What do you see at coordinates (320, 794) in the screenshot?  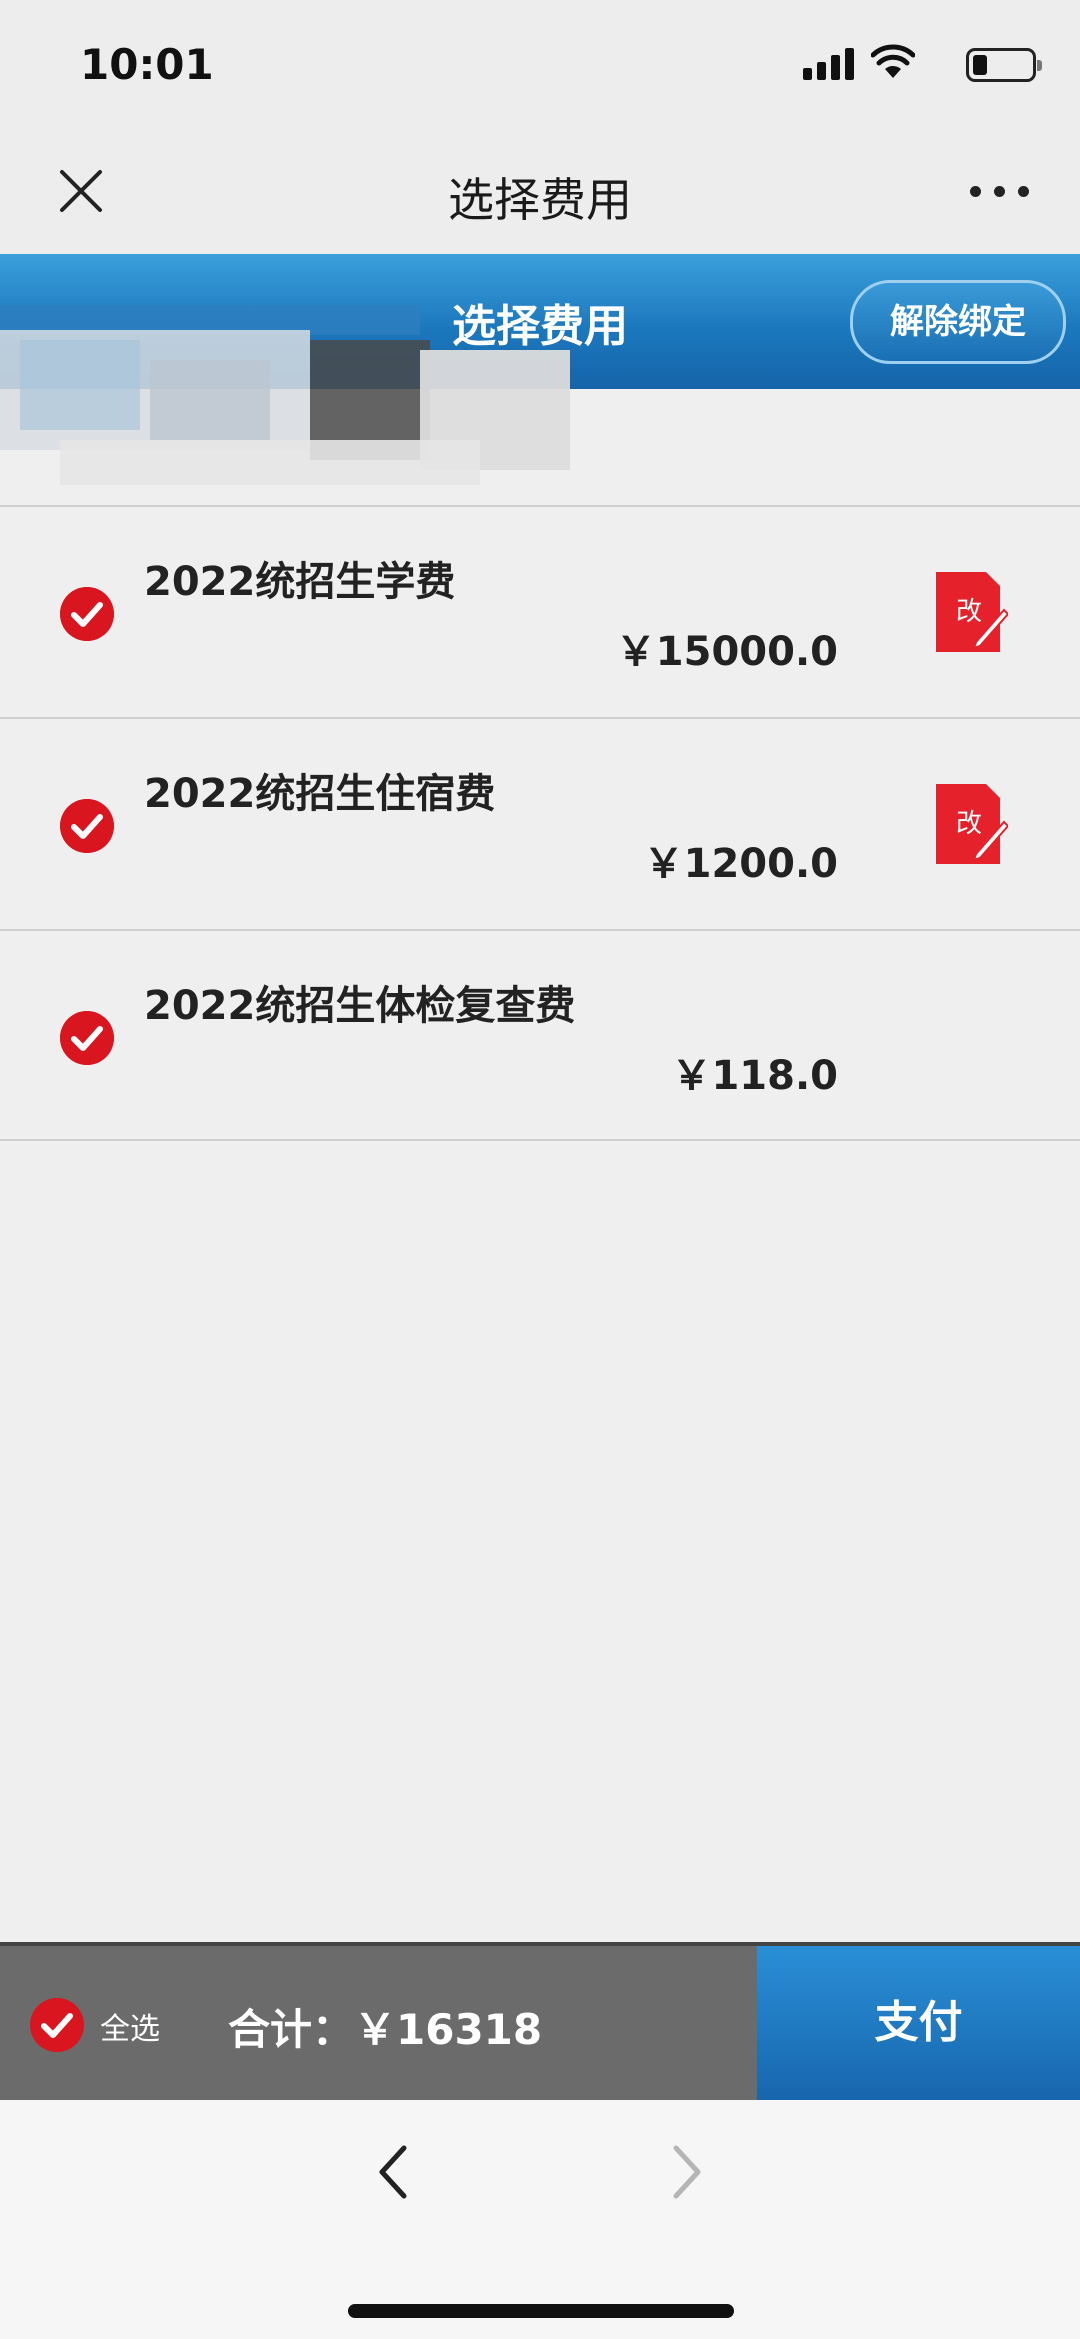 I see `fee-name: 2022统招生住宿费` at bounding box center [320, 794].